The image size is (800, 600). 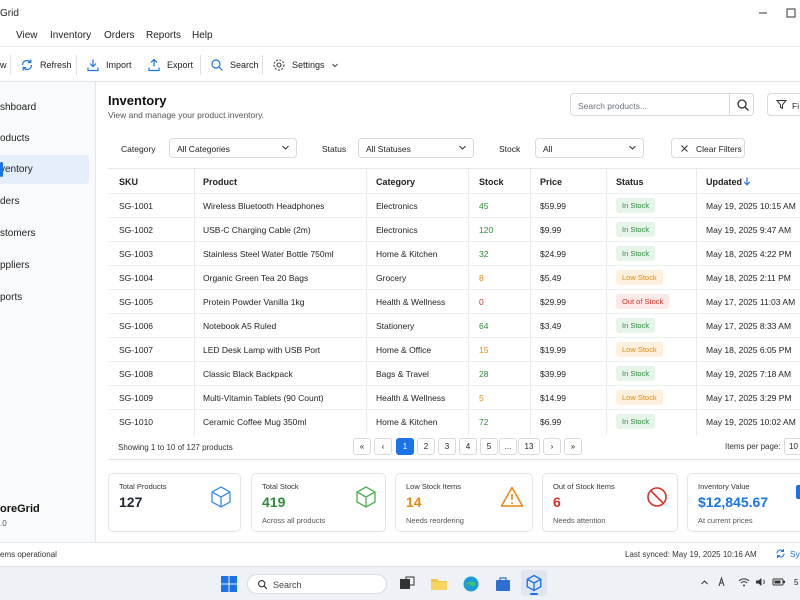 What do you see at coordinates (512, 497) in the screenshot?
I see `warning-icon` at bounding box center [512, 497].